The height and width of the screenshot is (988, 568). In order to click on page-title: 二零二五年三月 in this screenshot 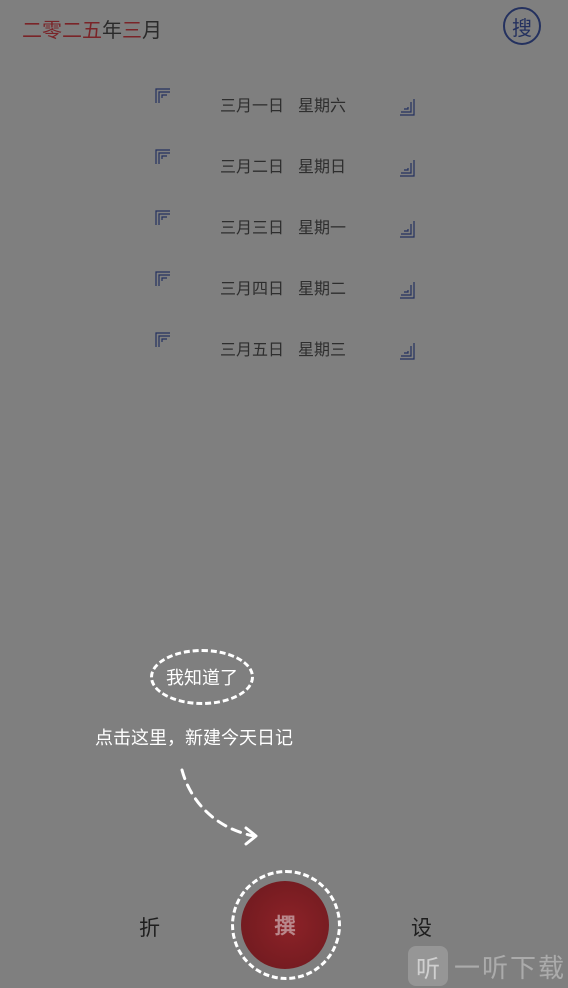, I will do `click(92, 28)`.